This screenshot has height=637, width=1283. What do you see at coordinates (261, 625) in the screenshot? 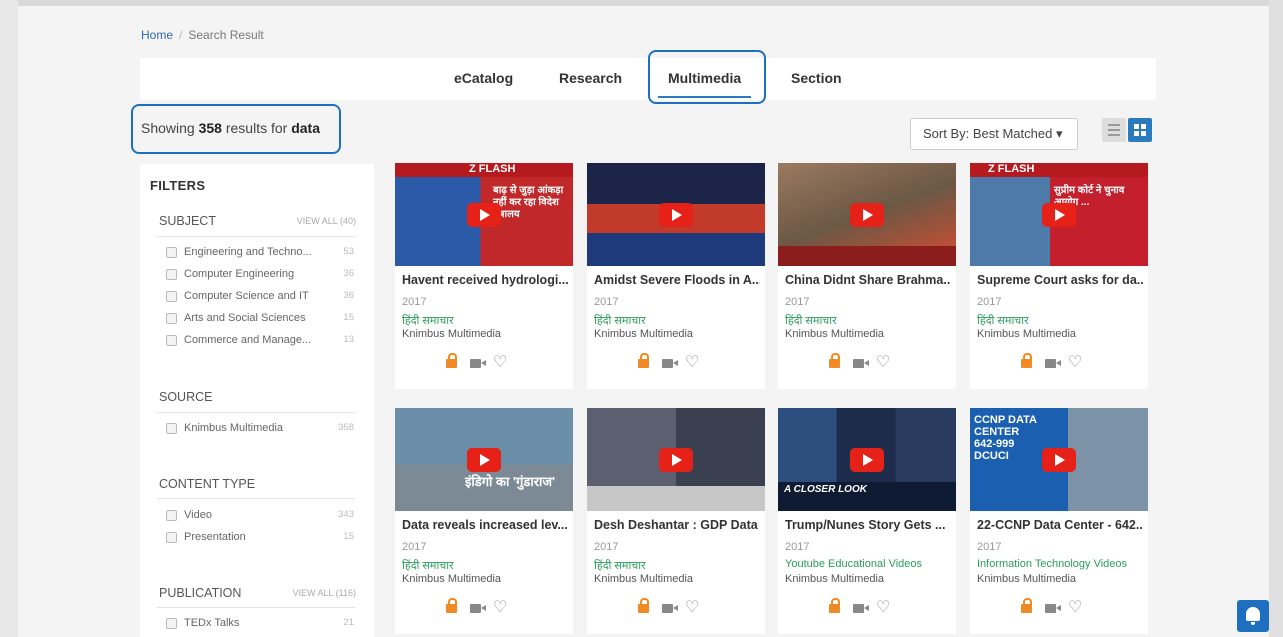
I see `filter-item: TEDx Talks 21` at bounding box center [261, 625].